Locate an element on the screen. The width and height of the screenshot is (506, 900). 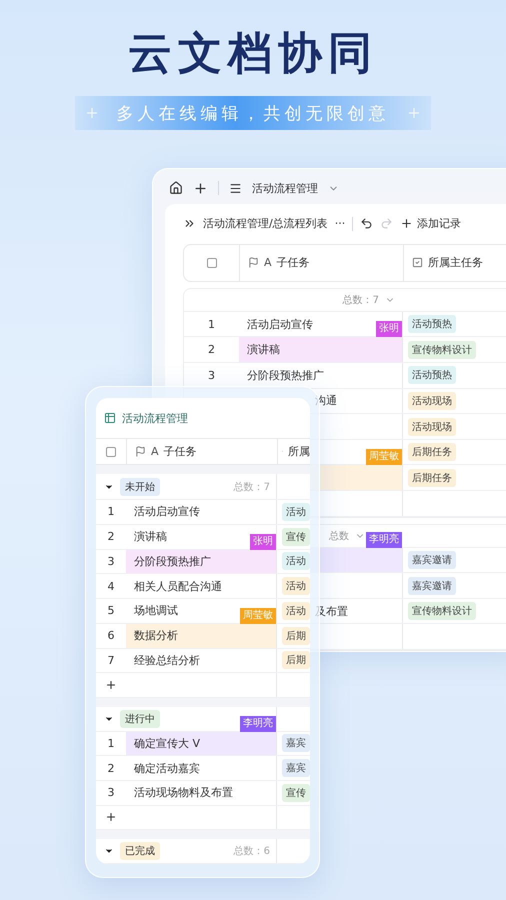
group-label: 已完成 is located at coordinates (140, 851).